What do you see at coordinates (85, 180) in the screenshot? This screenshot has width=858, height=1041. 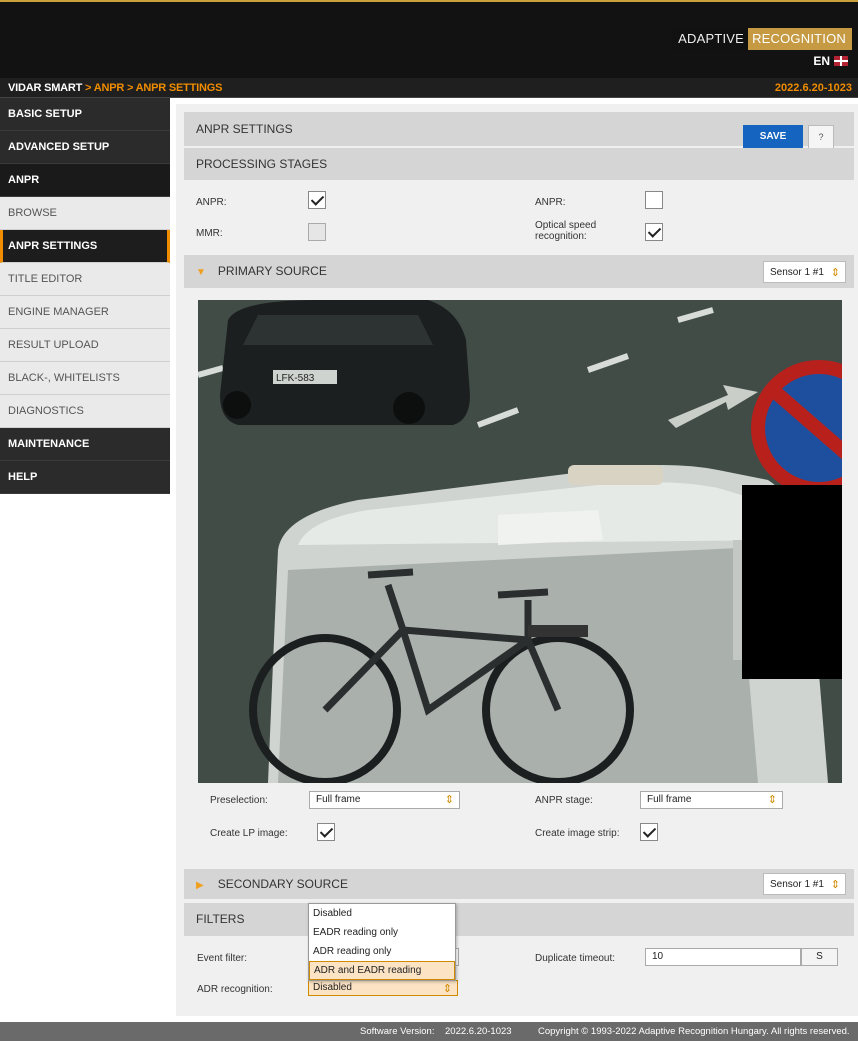 I see `sidebar-item-anpr: ANPR` at bounding box center [85, 180].